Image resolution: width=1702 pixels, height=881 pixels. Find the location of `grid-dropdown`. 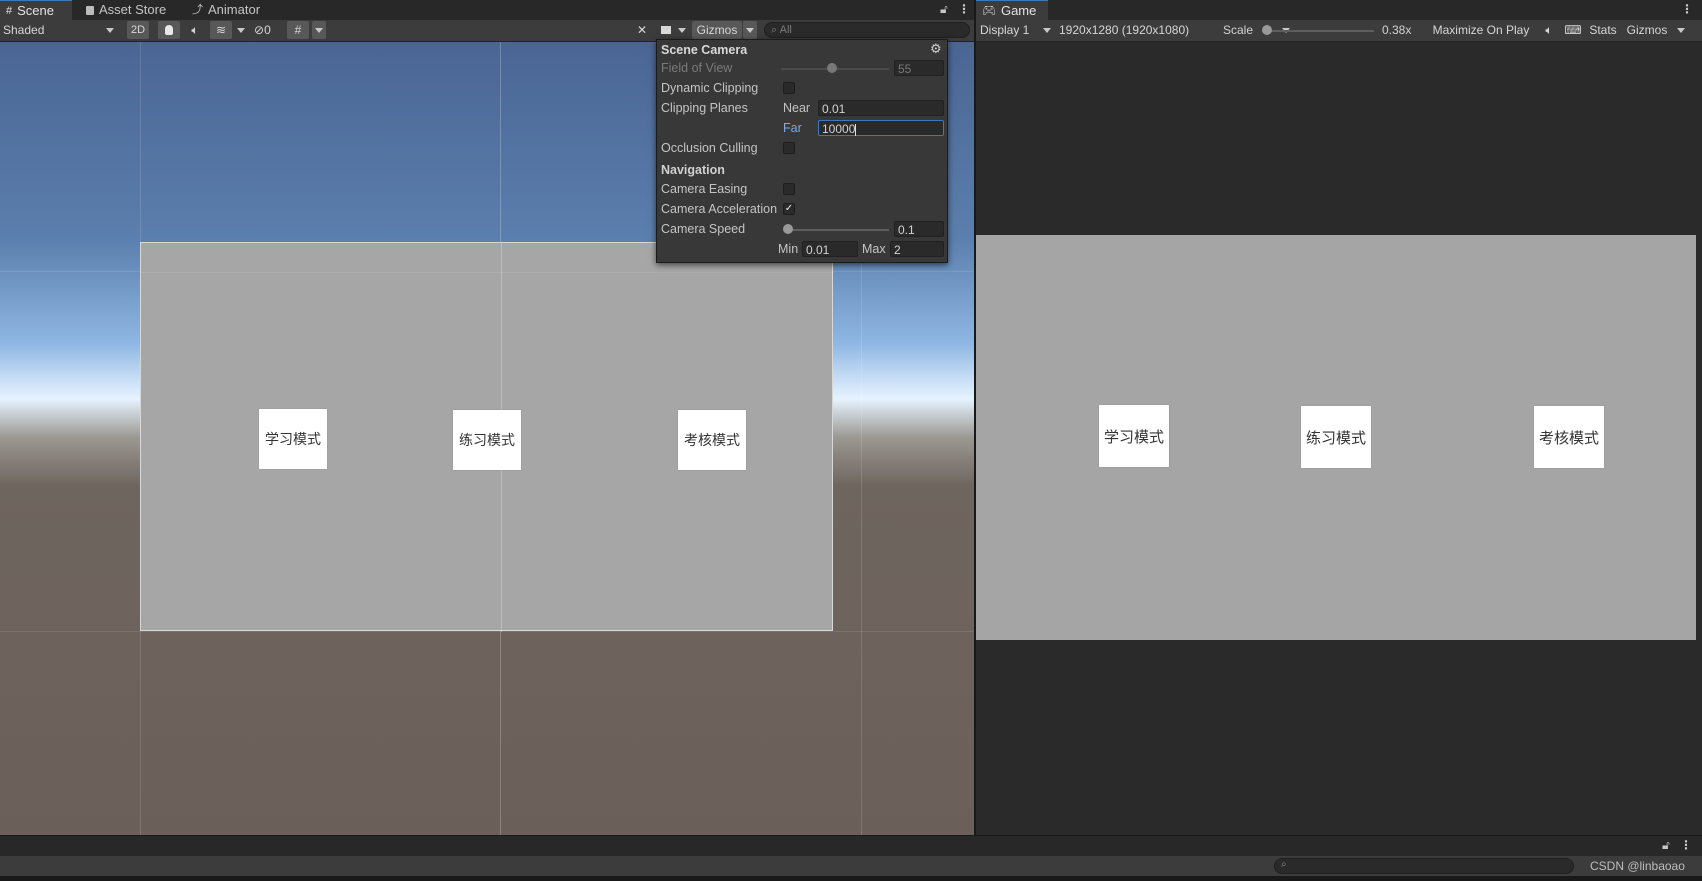

grid-dropdown is located at coordinates (319, 30).